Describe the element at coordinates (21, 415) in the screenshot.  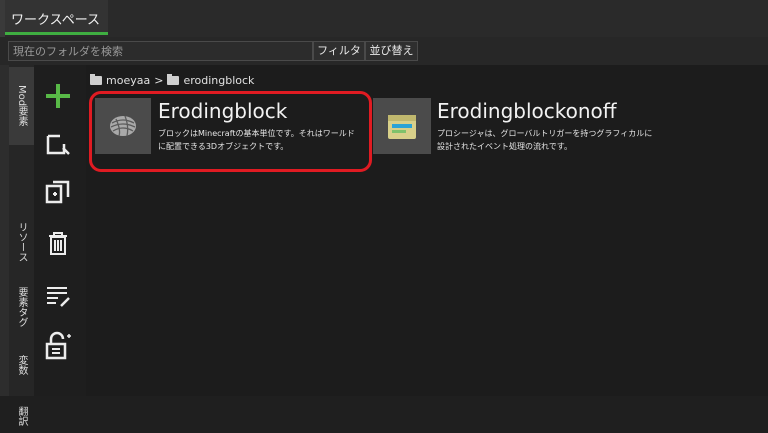
I see `side-tab-localization: 翻訳` at that location.